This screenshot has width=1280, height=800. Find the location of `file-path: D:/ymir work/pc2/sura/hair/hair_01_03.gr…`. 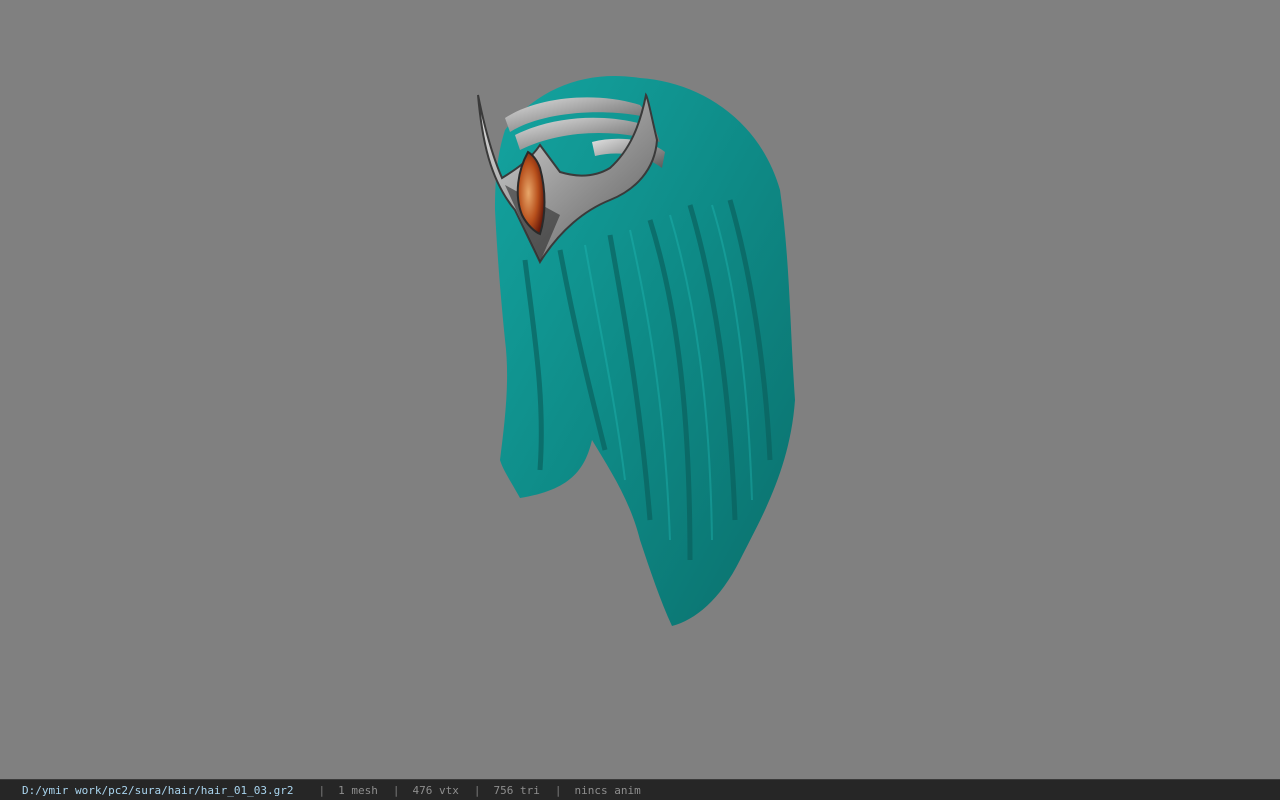

file-path: D:/ymir work/pc2/sura/hair/hair_01_03.gr… is located at coordinates (158, 790).